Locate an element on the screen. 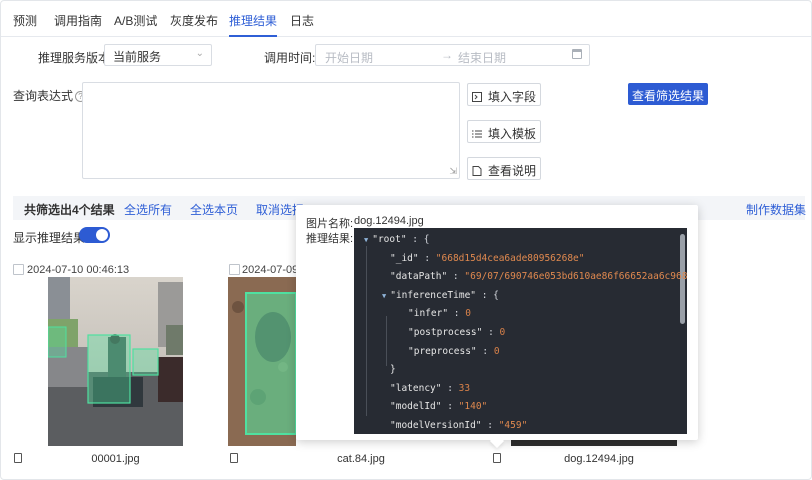 The width and height of the screenshot is (812, 480). service-version-label: 推理服务版本: is located at coordinates (76, 58).